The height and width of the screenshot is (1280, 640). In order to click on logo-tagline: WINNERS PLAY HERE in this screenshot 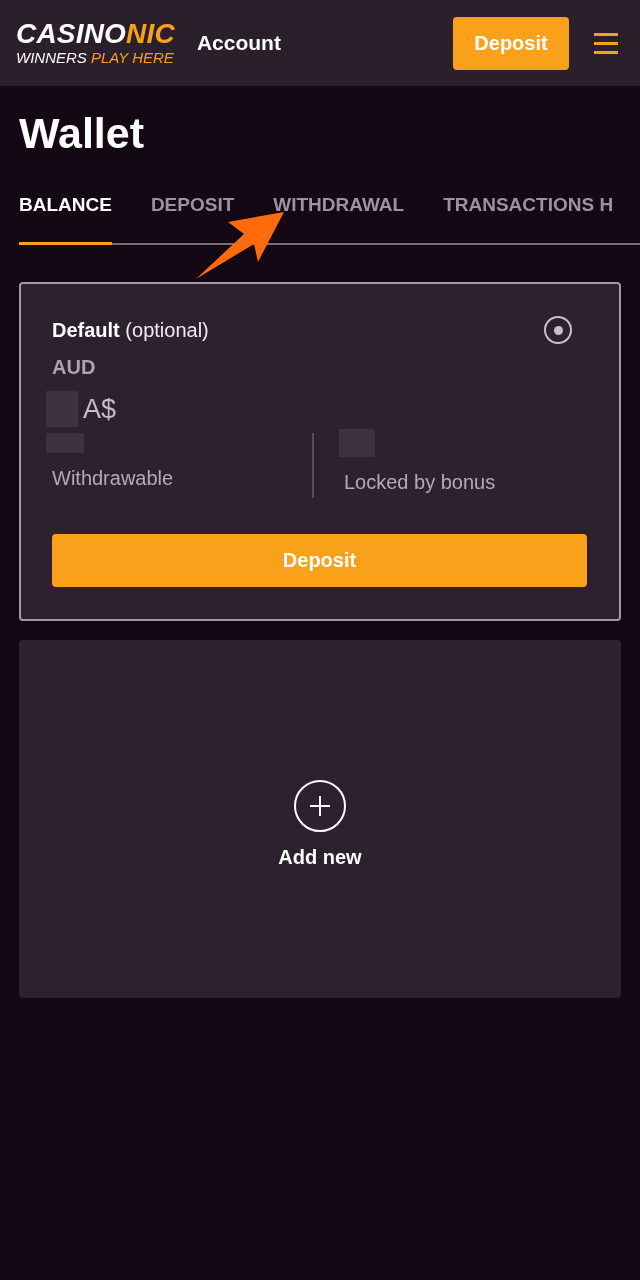, I will do `click(95, 57)`.